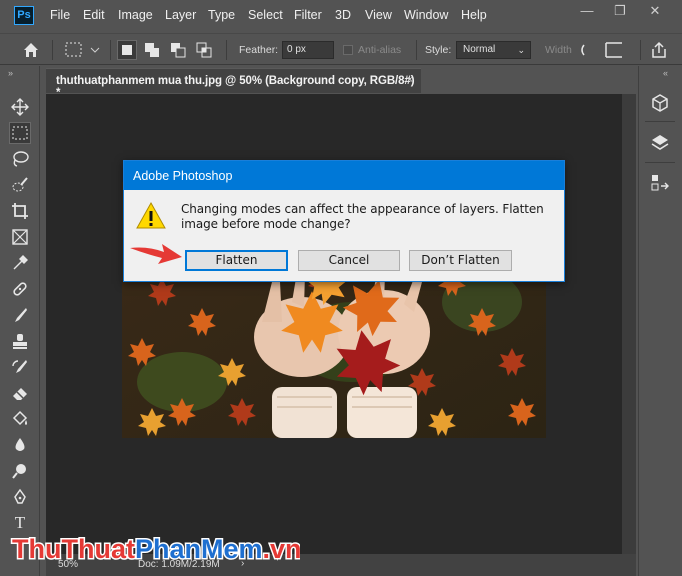 The width and height of the screenshot is (682, 576). What do you see at coordinates (180, 15) in the screenshot?
I see `menu-layer: Layer` at bounding box center [180, 15].